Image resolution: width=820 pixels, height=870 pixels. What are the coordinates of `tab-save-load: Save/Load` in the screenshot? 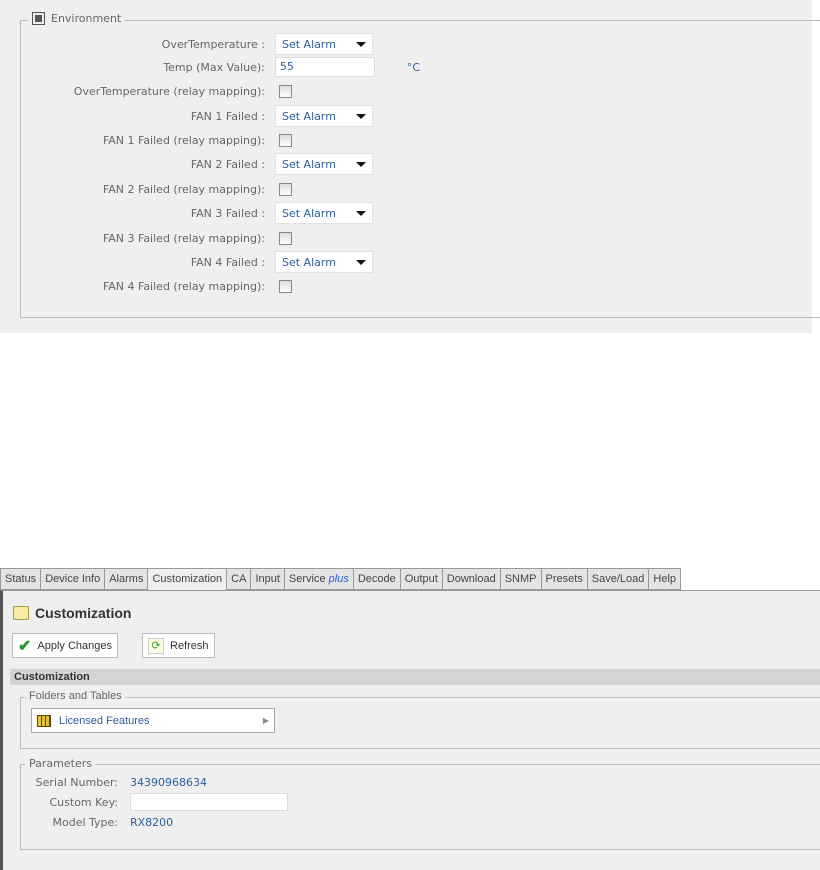 It's located at (618, 579).